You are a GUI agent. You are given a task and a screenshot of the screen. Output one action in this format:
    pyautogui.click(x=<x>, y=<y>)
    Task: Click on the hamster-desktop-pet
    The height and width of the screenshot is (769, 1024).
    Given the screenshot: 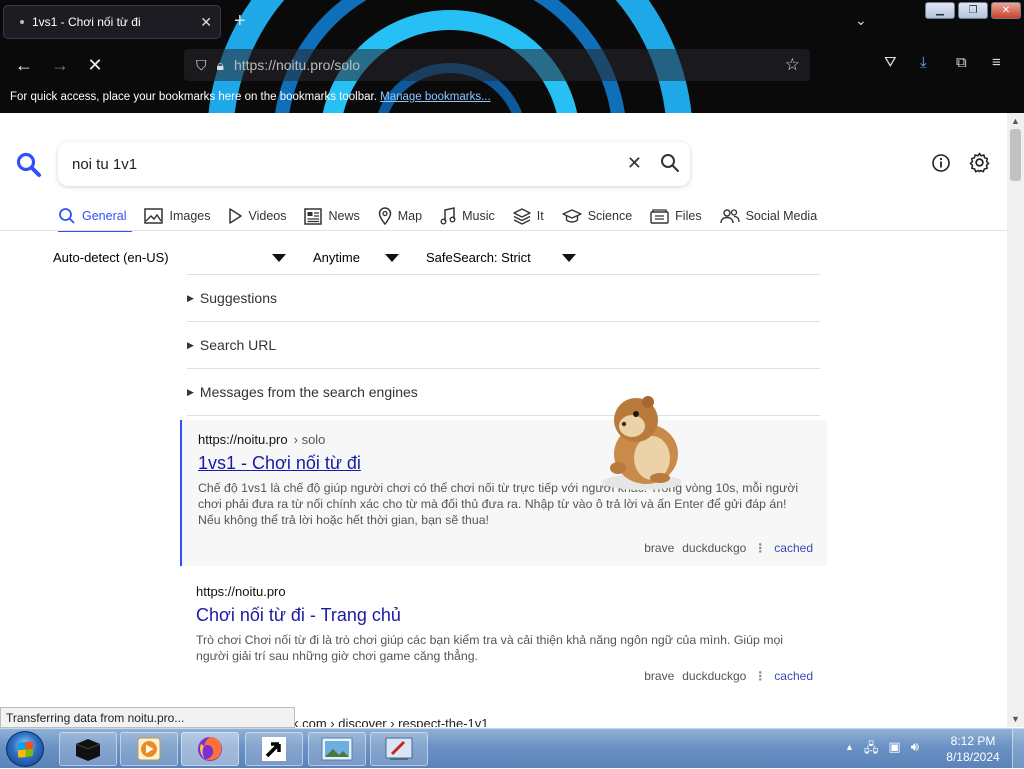 What is the action you would take?
    pyautogui.click(x=642, y=440)
    